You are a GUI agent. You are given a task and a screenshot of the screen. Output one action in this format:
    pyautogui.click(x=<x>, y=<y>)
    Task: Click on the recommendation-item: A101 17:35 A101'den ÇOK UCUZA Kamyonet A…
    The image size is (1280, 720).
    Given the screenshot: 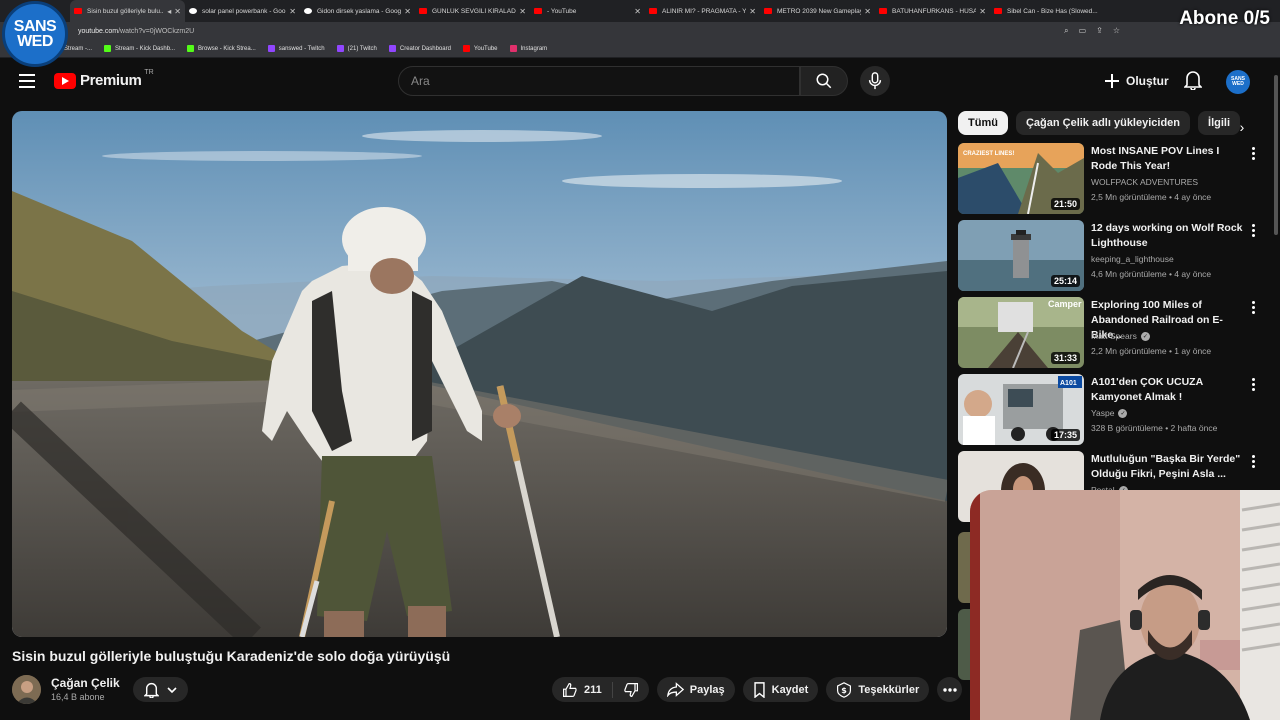 What is the action you would take?
    pyautogui.click(x=1108, y=410)
    